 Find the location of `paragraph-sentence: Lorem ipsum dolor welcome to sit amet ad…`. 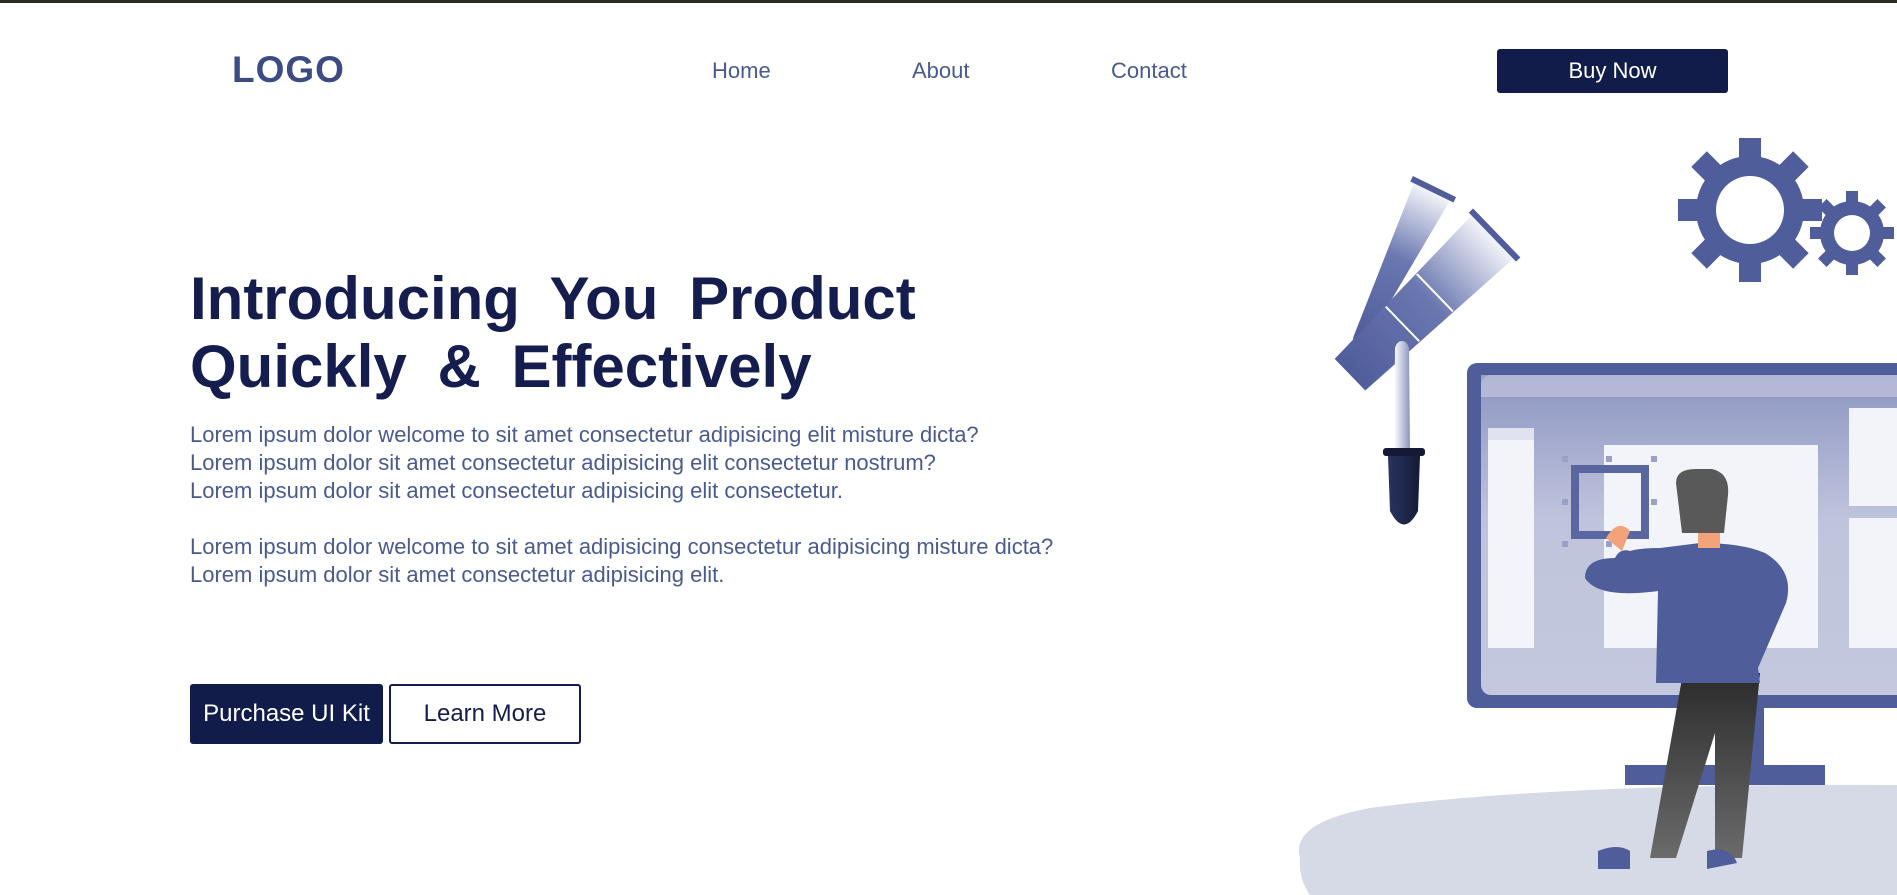

paragraph-sentence: Lorem ipsum dolor welcome to sit amet ad… is located at coordinates (622, 546).